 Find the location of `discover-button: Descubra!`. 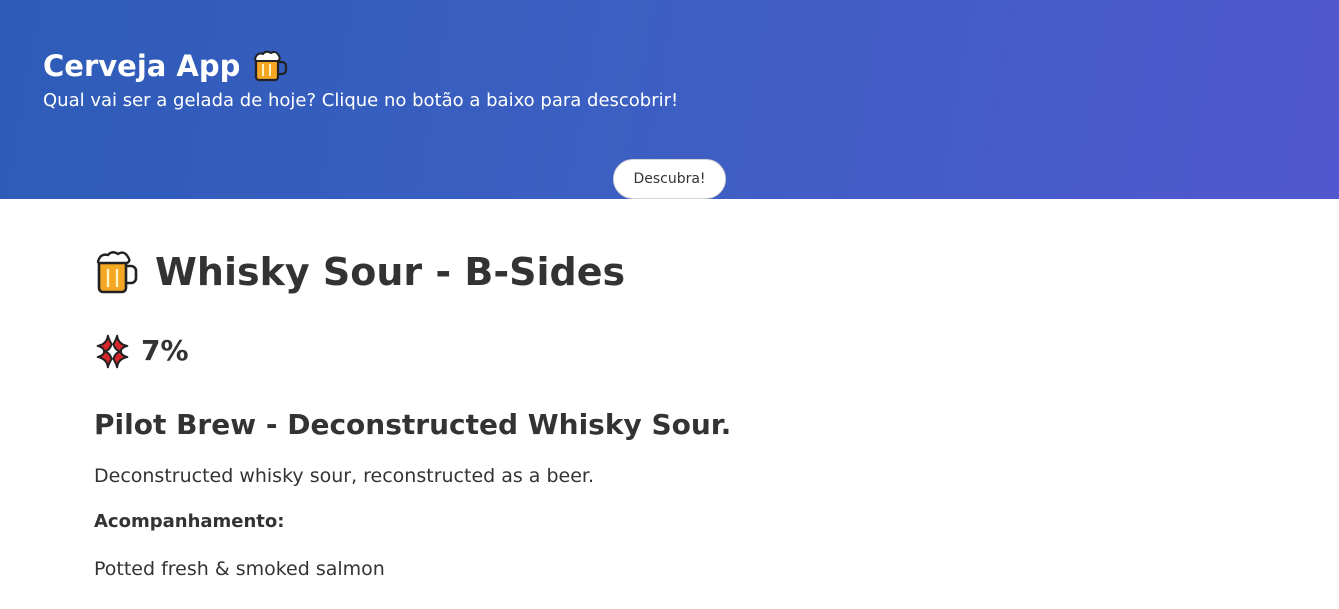

discover-button: Descubra! is located at coordinates (669, 179).